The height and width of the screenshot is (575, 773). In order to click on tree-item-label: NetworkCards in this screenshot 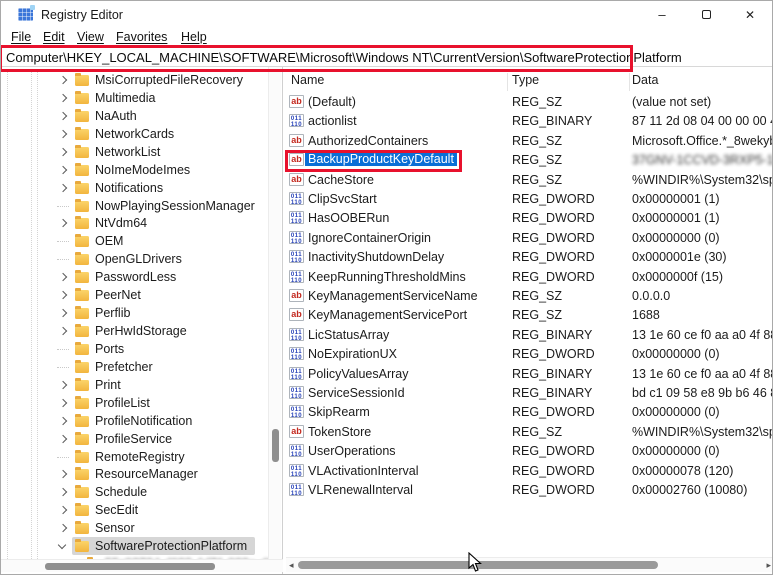, I will do `click(134, 134)`.